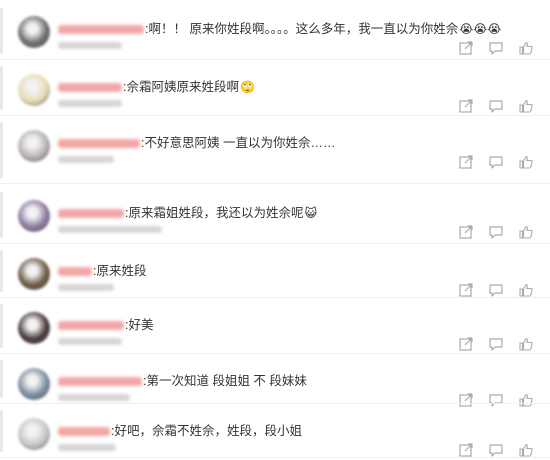 This screenshot has width=550, height=460. Describe the element at coordinates (121, 271) in the screenshot. I see `comment-text: 原来姓段` at that location.